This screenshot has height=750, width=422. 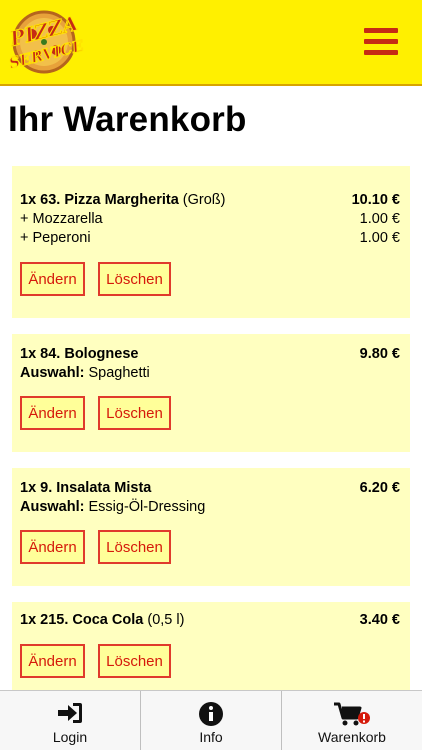 What do you see at coordinates (379, 488) in the screenshot?
I see `item-price: 6.20 €` at bounding box center [379, 488].